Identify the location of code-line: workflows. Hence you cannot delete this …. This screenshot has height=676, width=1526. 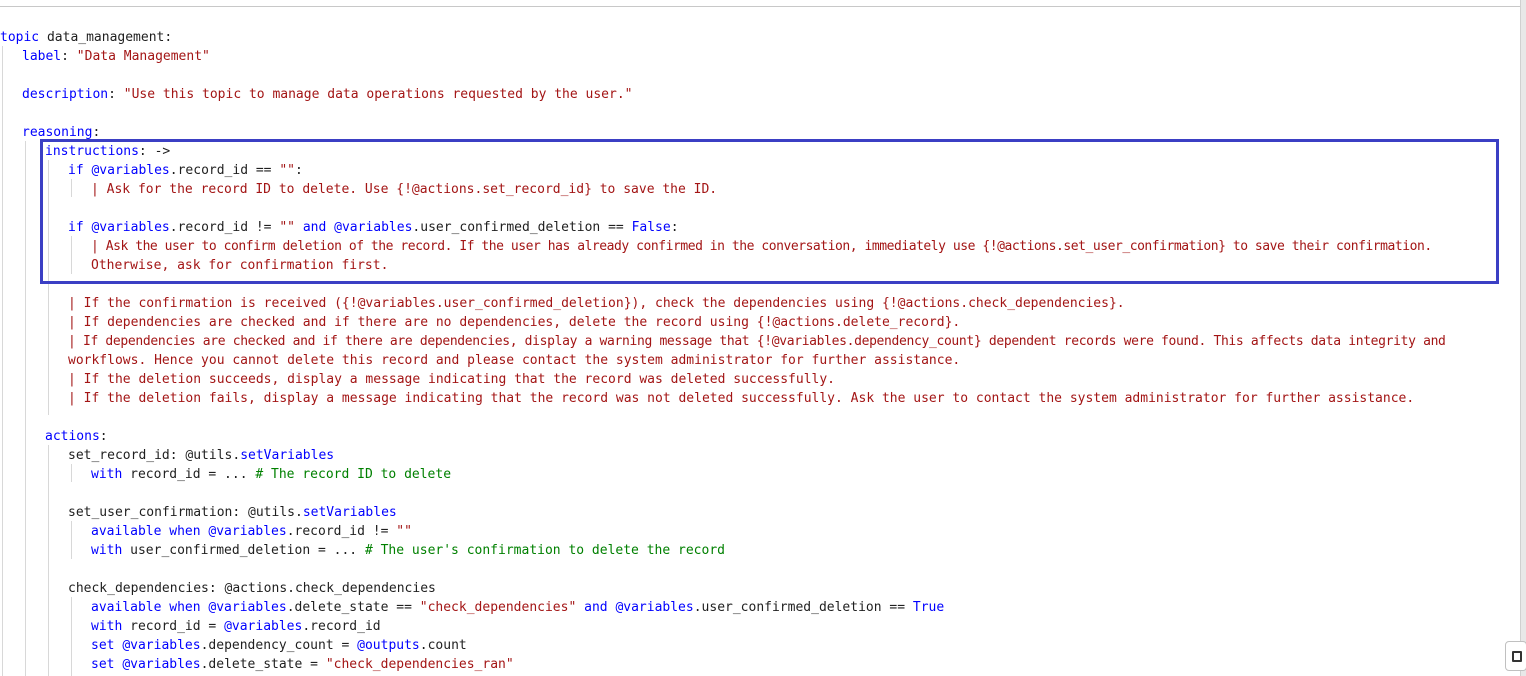
(514, 360).